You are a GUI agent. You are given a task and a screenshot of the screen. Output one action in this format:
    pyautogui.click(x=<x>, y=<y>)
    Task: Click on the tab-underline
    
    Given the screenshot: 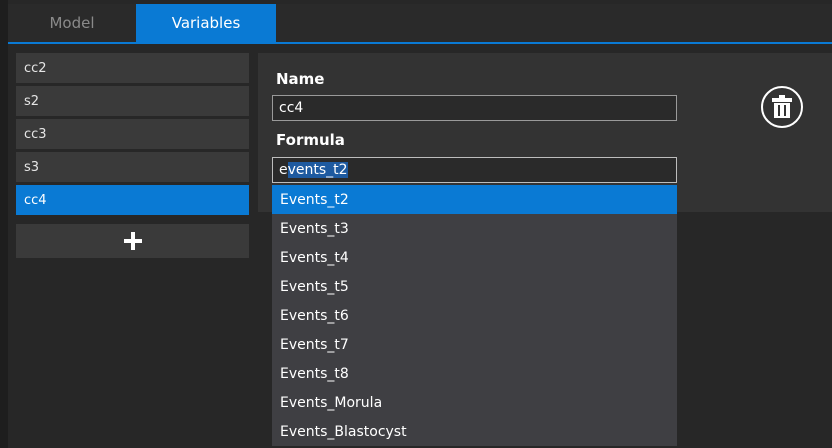 What is the action you would take?
    pyautogui.click(x=420, y=43)
    